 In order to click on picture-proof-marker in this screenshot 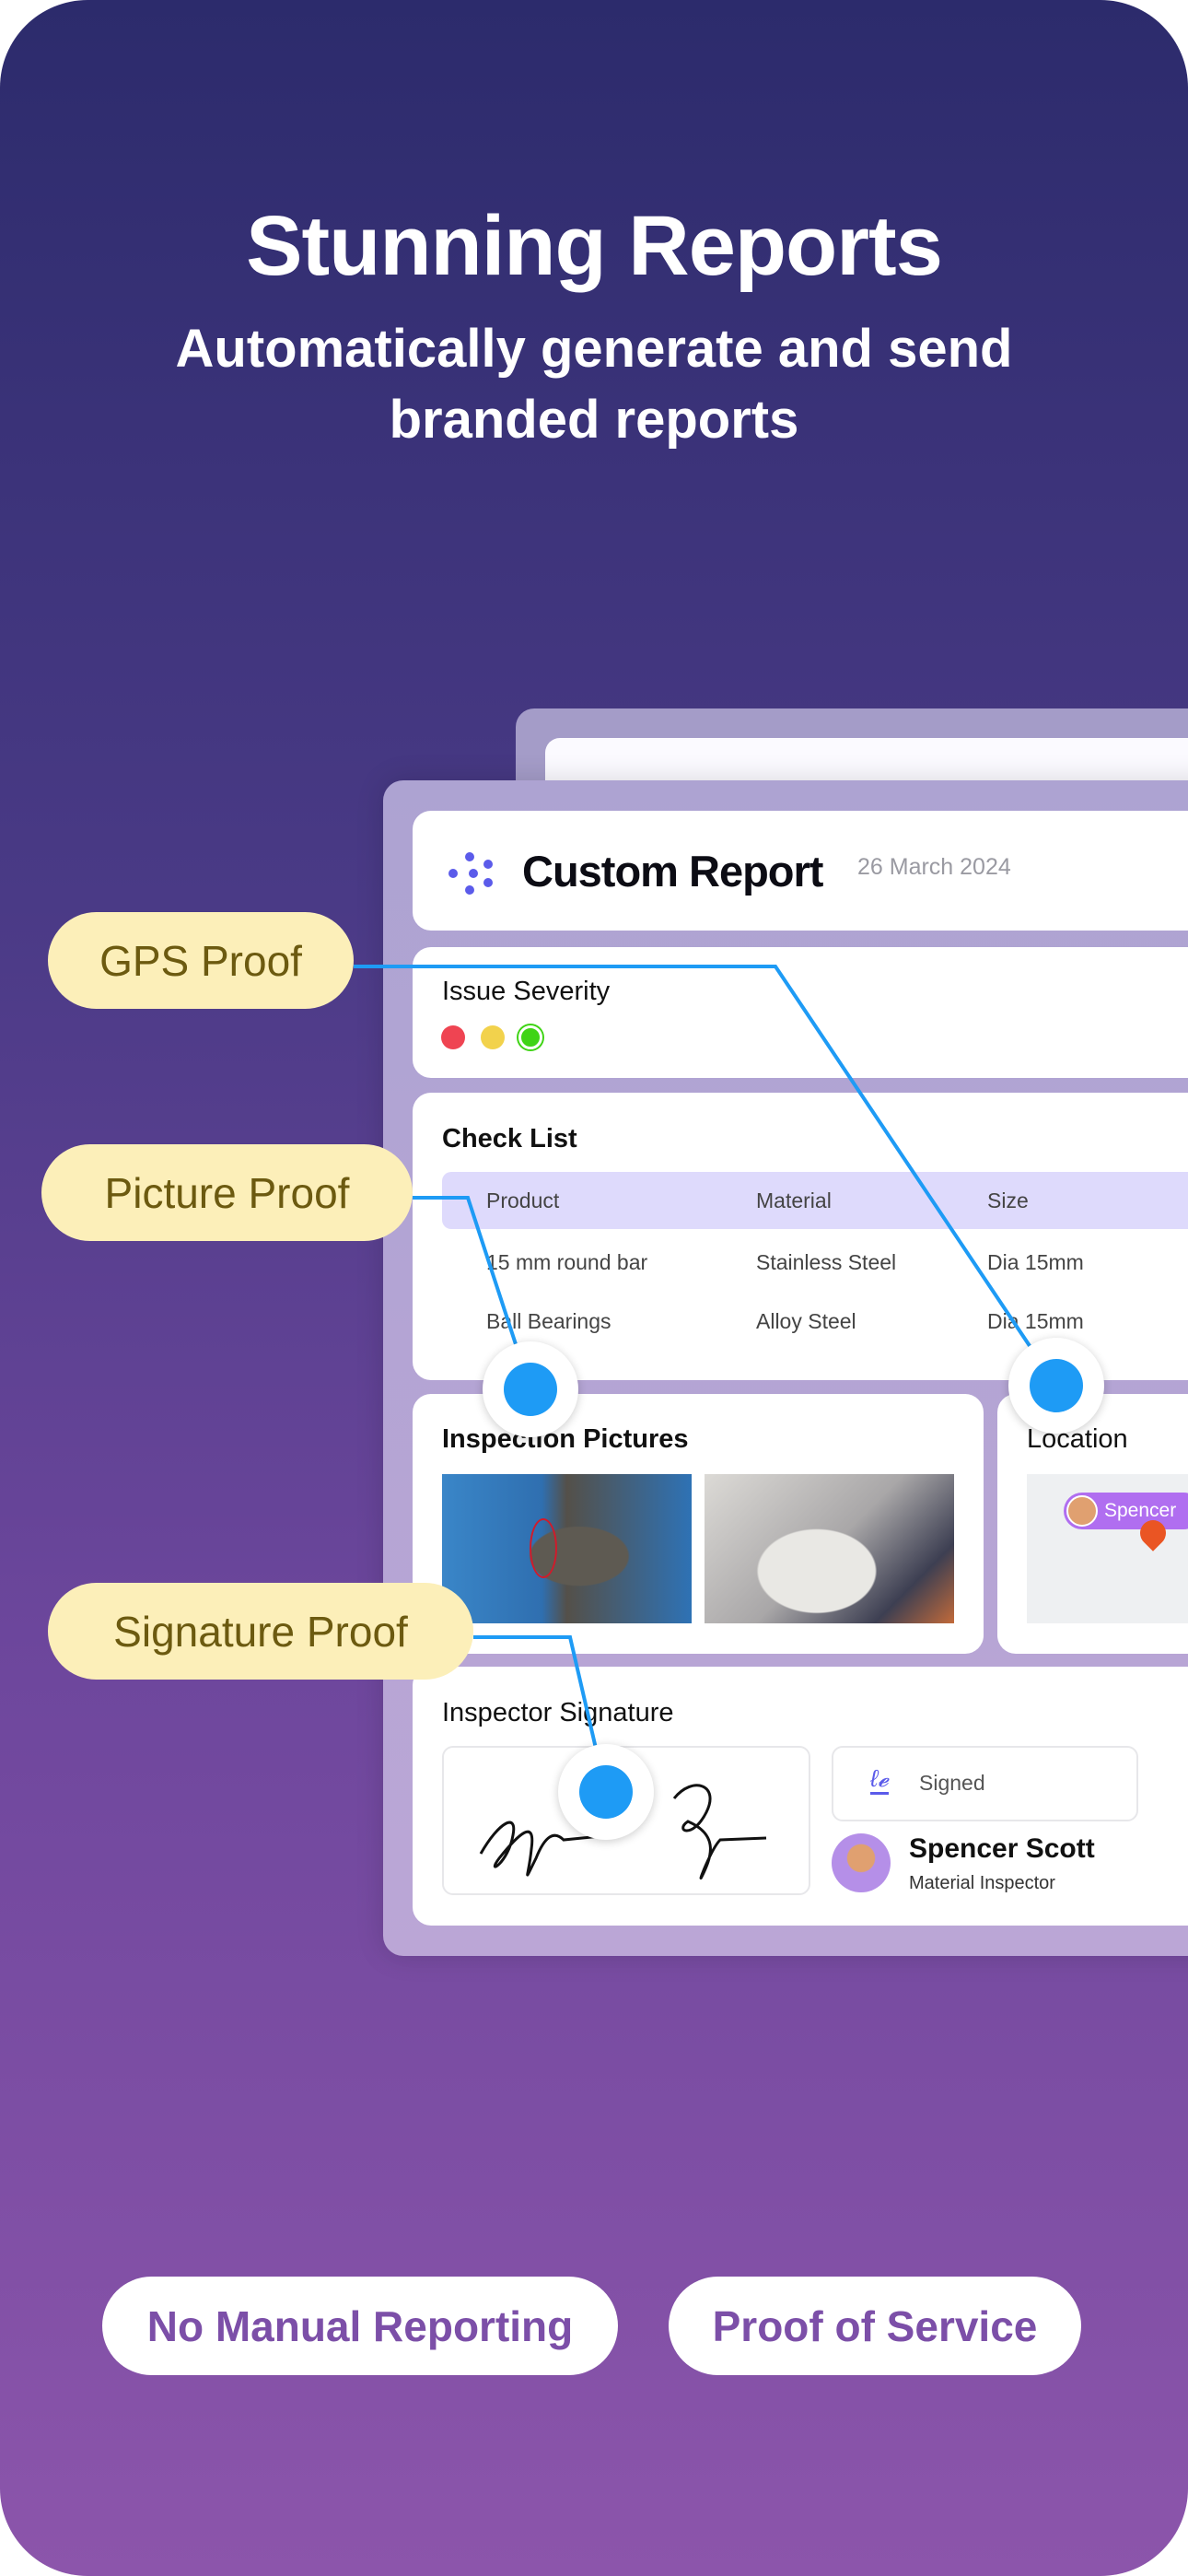, I will do `click(530, 1389)`.